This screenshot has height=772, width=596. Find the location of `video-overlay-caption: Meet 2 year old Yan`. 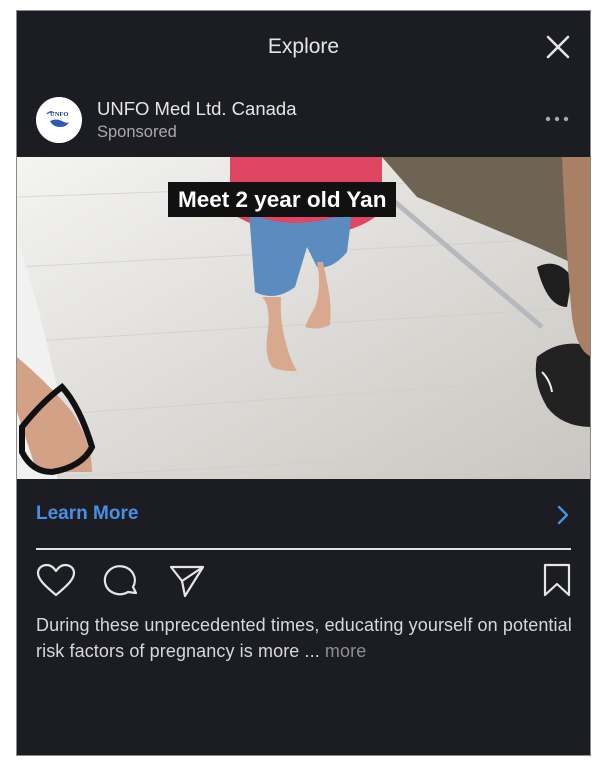

video-overlay-caption: Meet 2 year old Yan is located at coordinates (282, 199).